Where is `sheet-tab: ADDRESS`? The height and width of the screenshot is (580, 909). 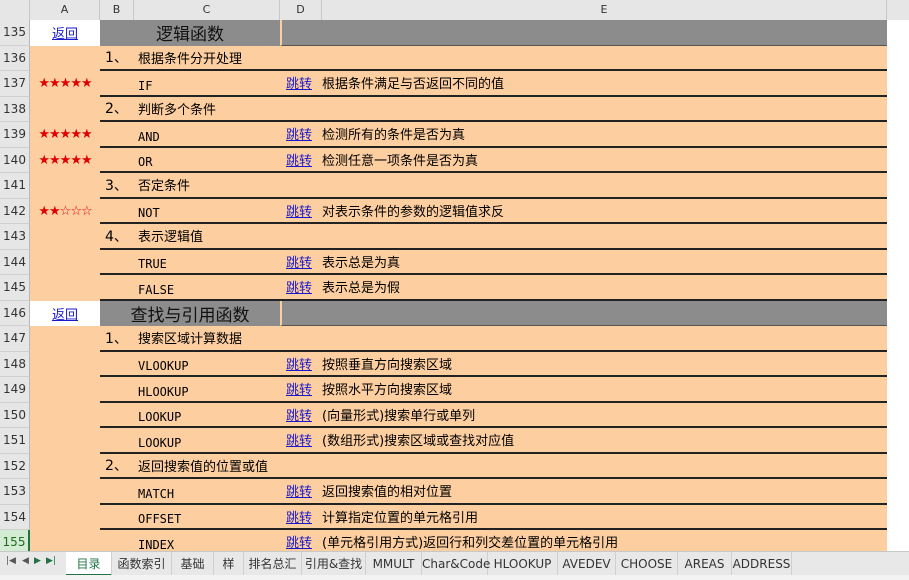
sheet-tab: ADDRESS is located at coordinates (762, 564).